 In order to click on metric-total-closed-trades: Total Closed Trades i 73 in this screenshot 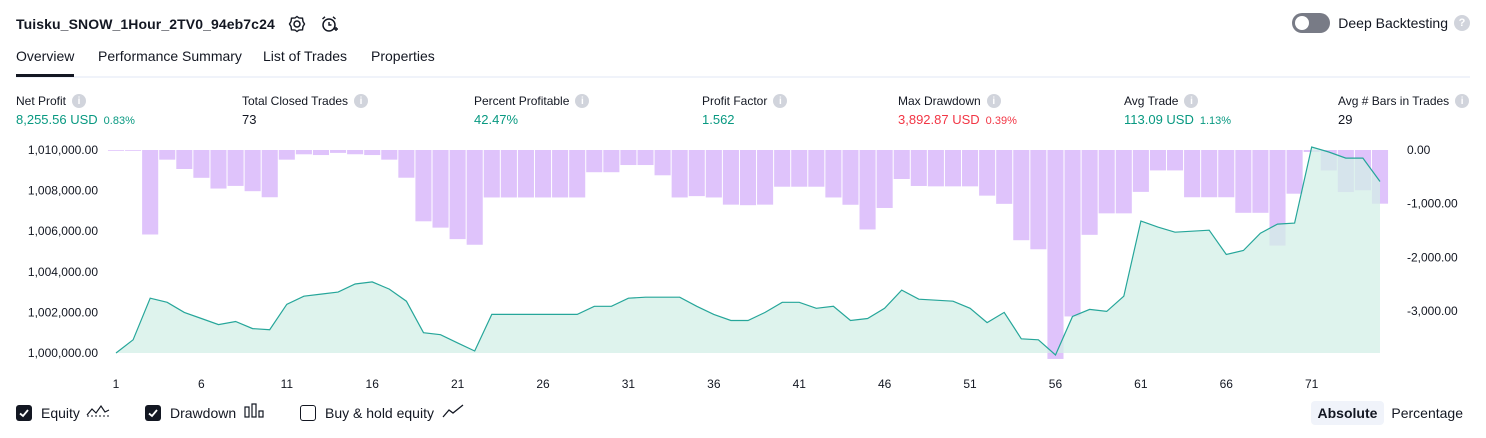, I will do `click(305, 110)`.